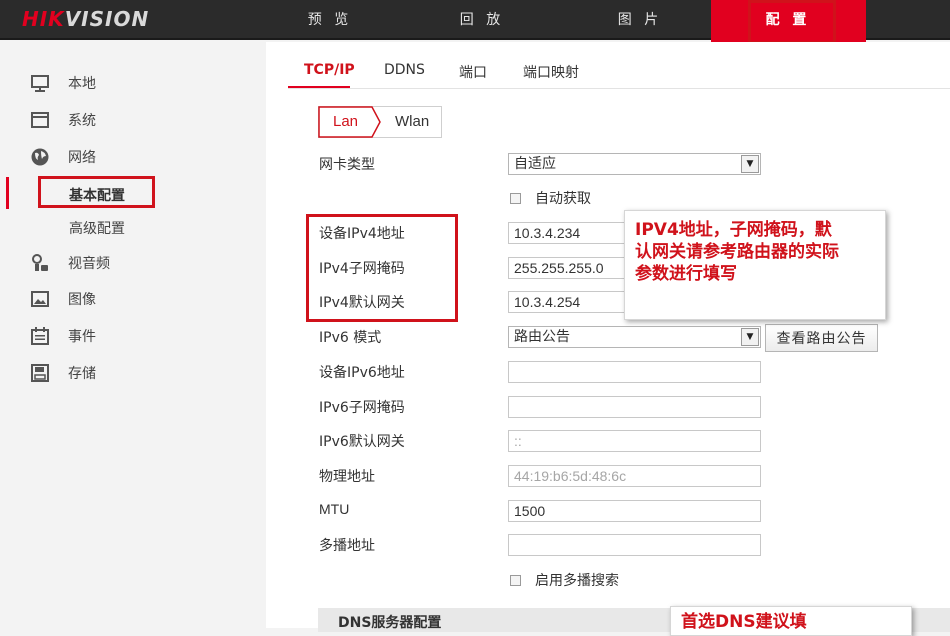 This screenshot has width=950, height=636. What do you see at coordinates (96, 192) in the screenshot?
I see `highlight-box-basic-config` at bounding box center [96, 192].